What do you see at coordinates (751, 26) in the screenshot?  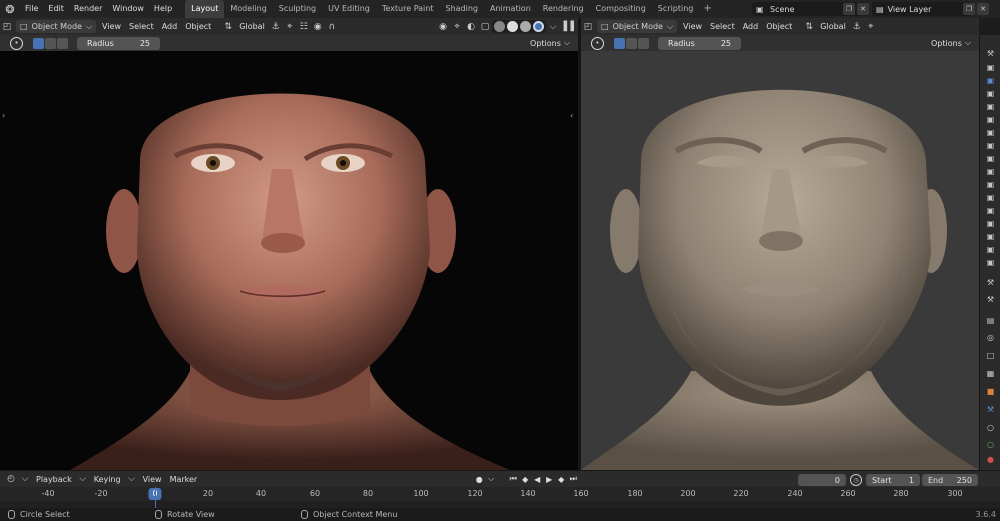 I see `menu-add: Add` at bounding box center [751, 26].